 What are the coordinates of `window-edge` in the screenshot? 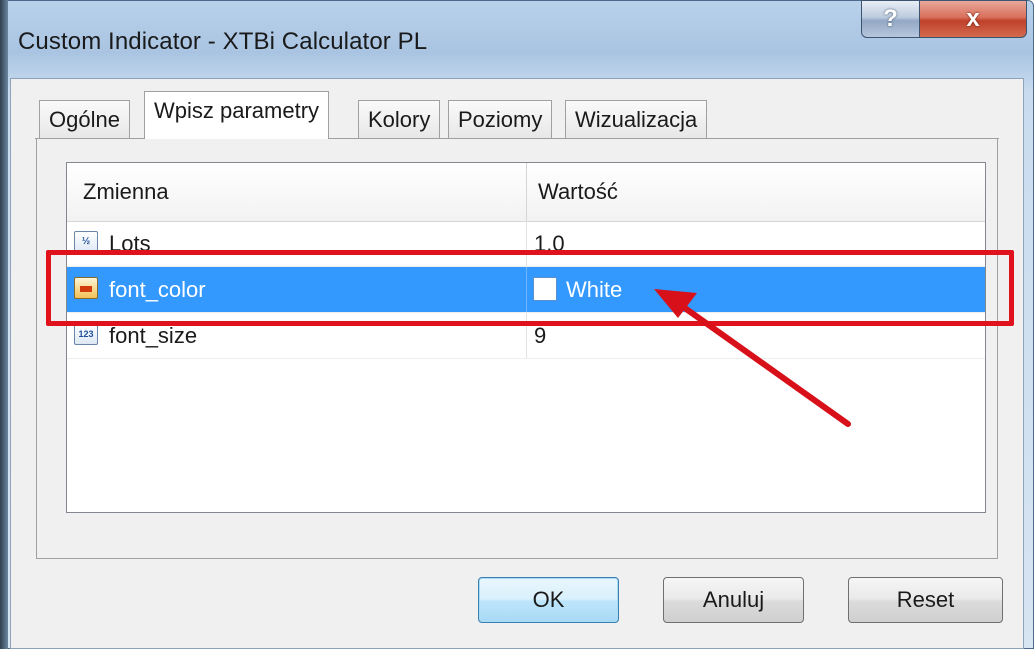 It's located at (4, 324).